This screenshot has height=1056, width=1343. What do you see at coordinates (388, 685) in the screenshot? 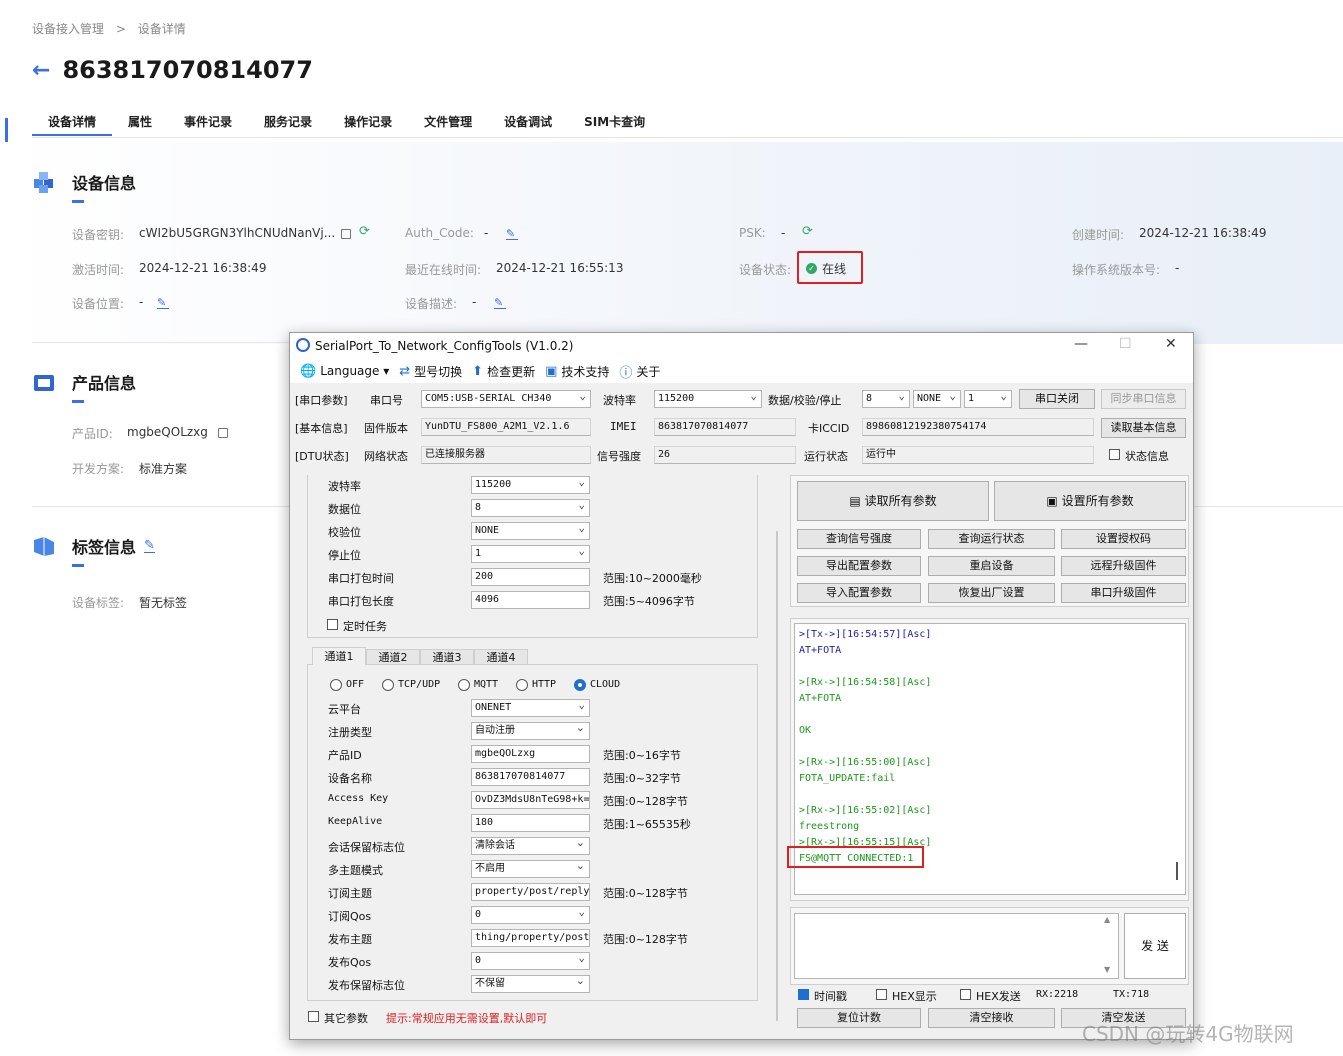
I see `protocol-tcp-radio` at bounding box center [388, 685].